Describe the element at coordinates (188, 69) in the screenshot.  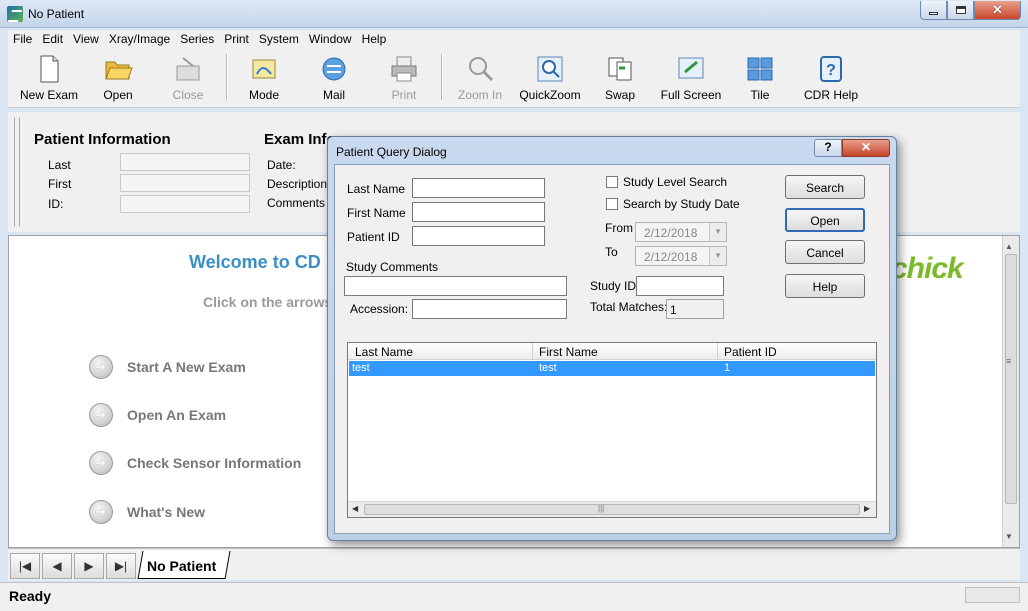
I see `close-folder-icon` at that location.